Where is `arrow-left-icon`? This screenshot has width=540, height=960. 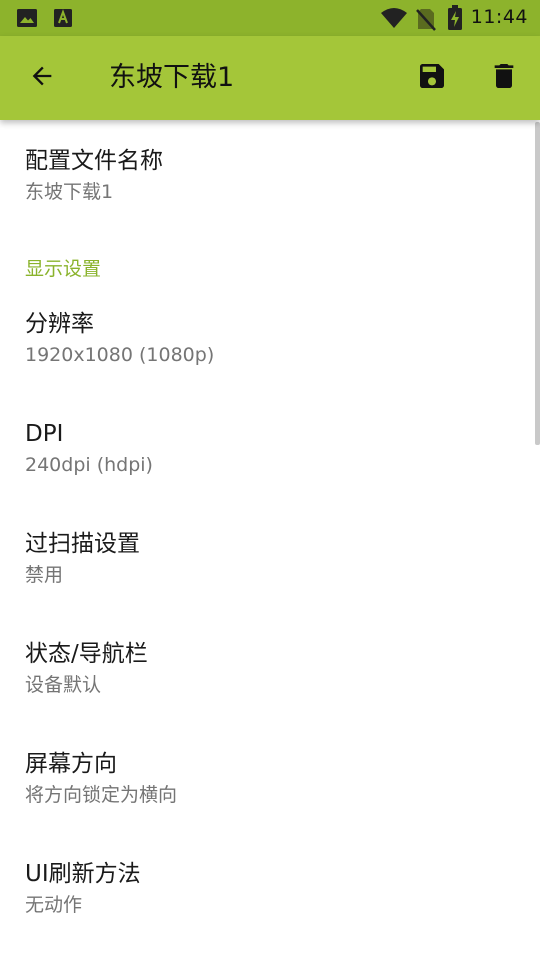 arrow-left-icon is located at coordinates (42, 78).